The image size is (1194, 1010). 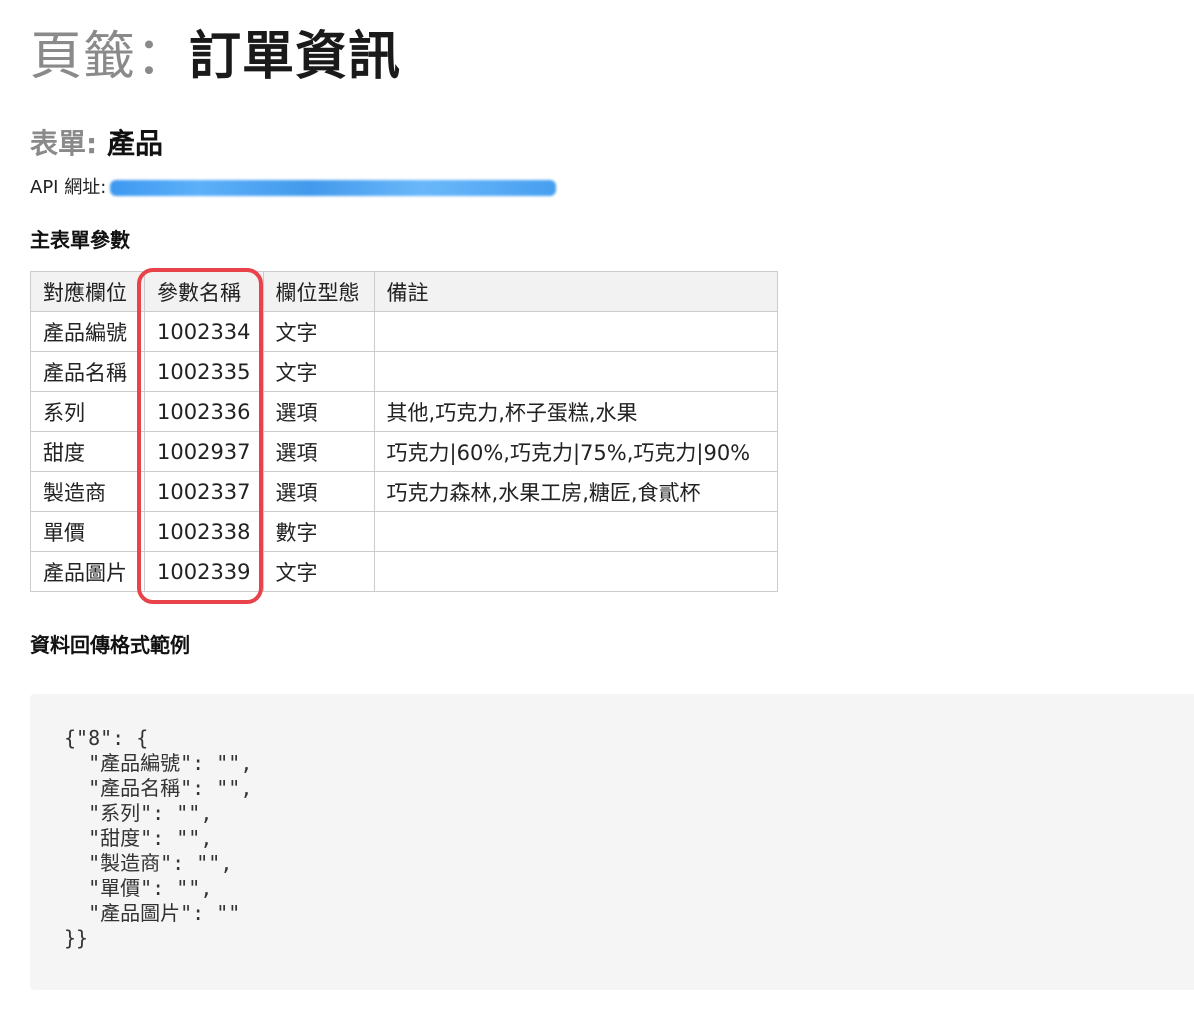 I want to click on cell-param-name: 1002937, so click(x=204, y=451).